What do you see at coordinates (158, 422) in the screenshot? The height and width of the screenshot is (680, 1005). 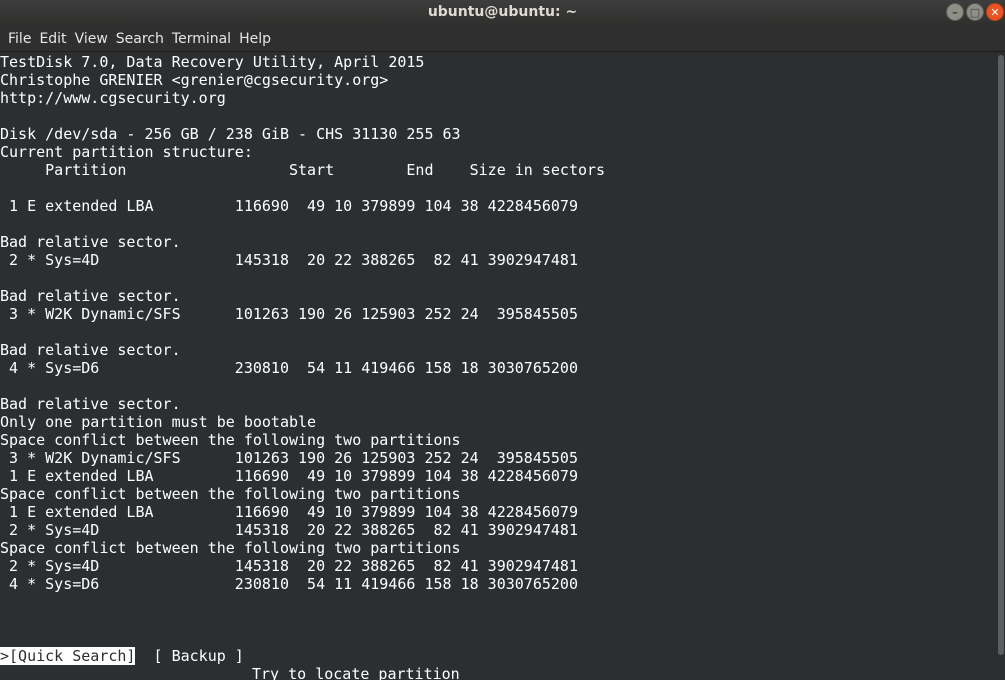 I see `bootable-message: Only one partition must be bootable` at bounding box center [158, 422].